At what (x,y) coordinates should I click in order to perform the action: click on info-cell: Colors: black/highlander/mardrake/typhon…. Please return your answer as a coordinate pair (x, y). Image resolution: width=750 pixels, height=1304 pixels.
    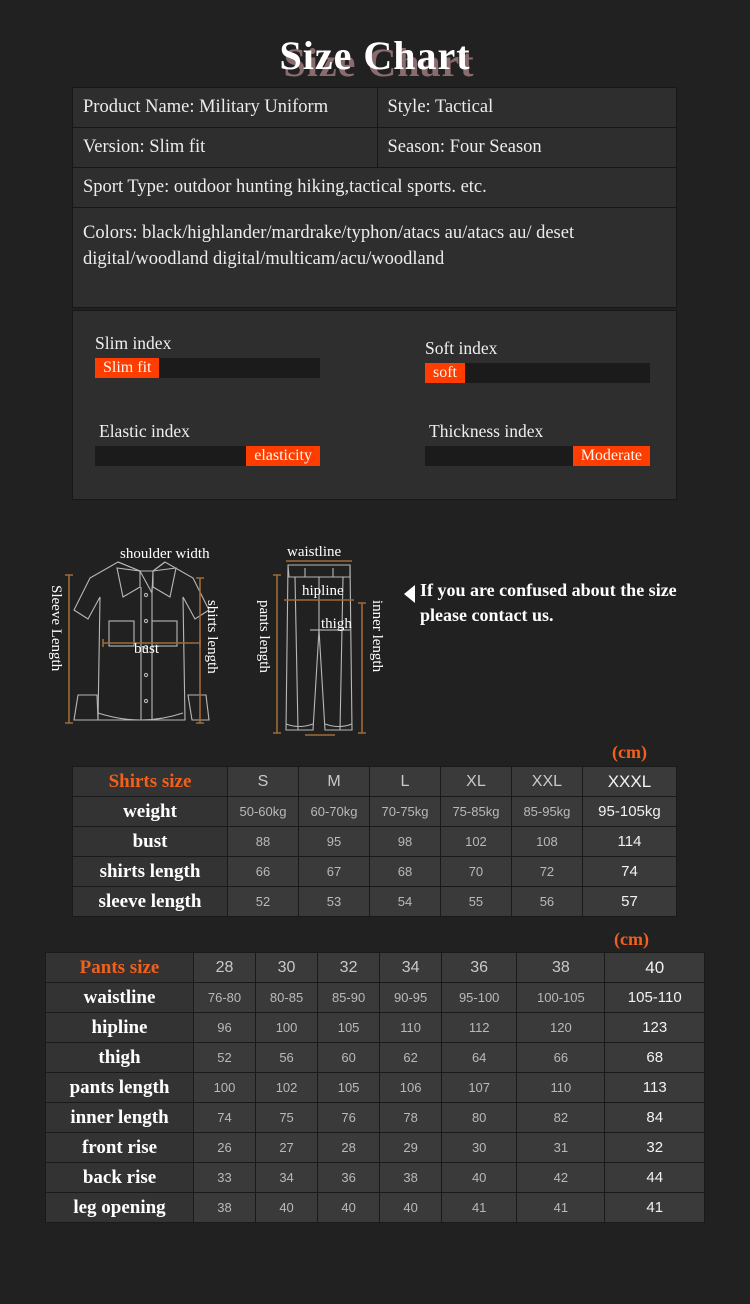
    Looking at the image, I should click on (374, 257).